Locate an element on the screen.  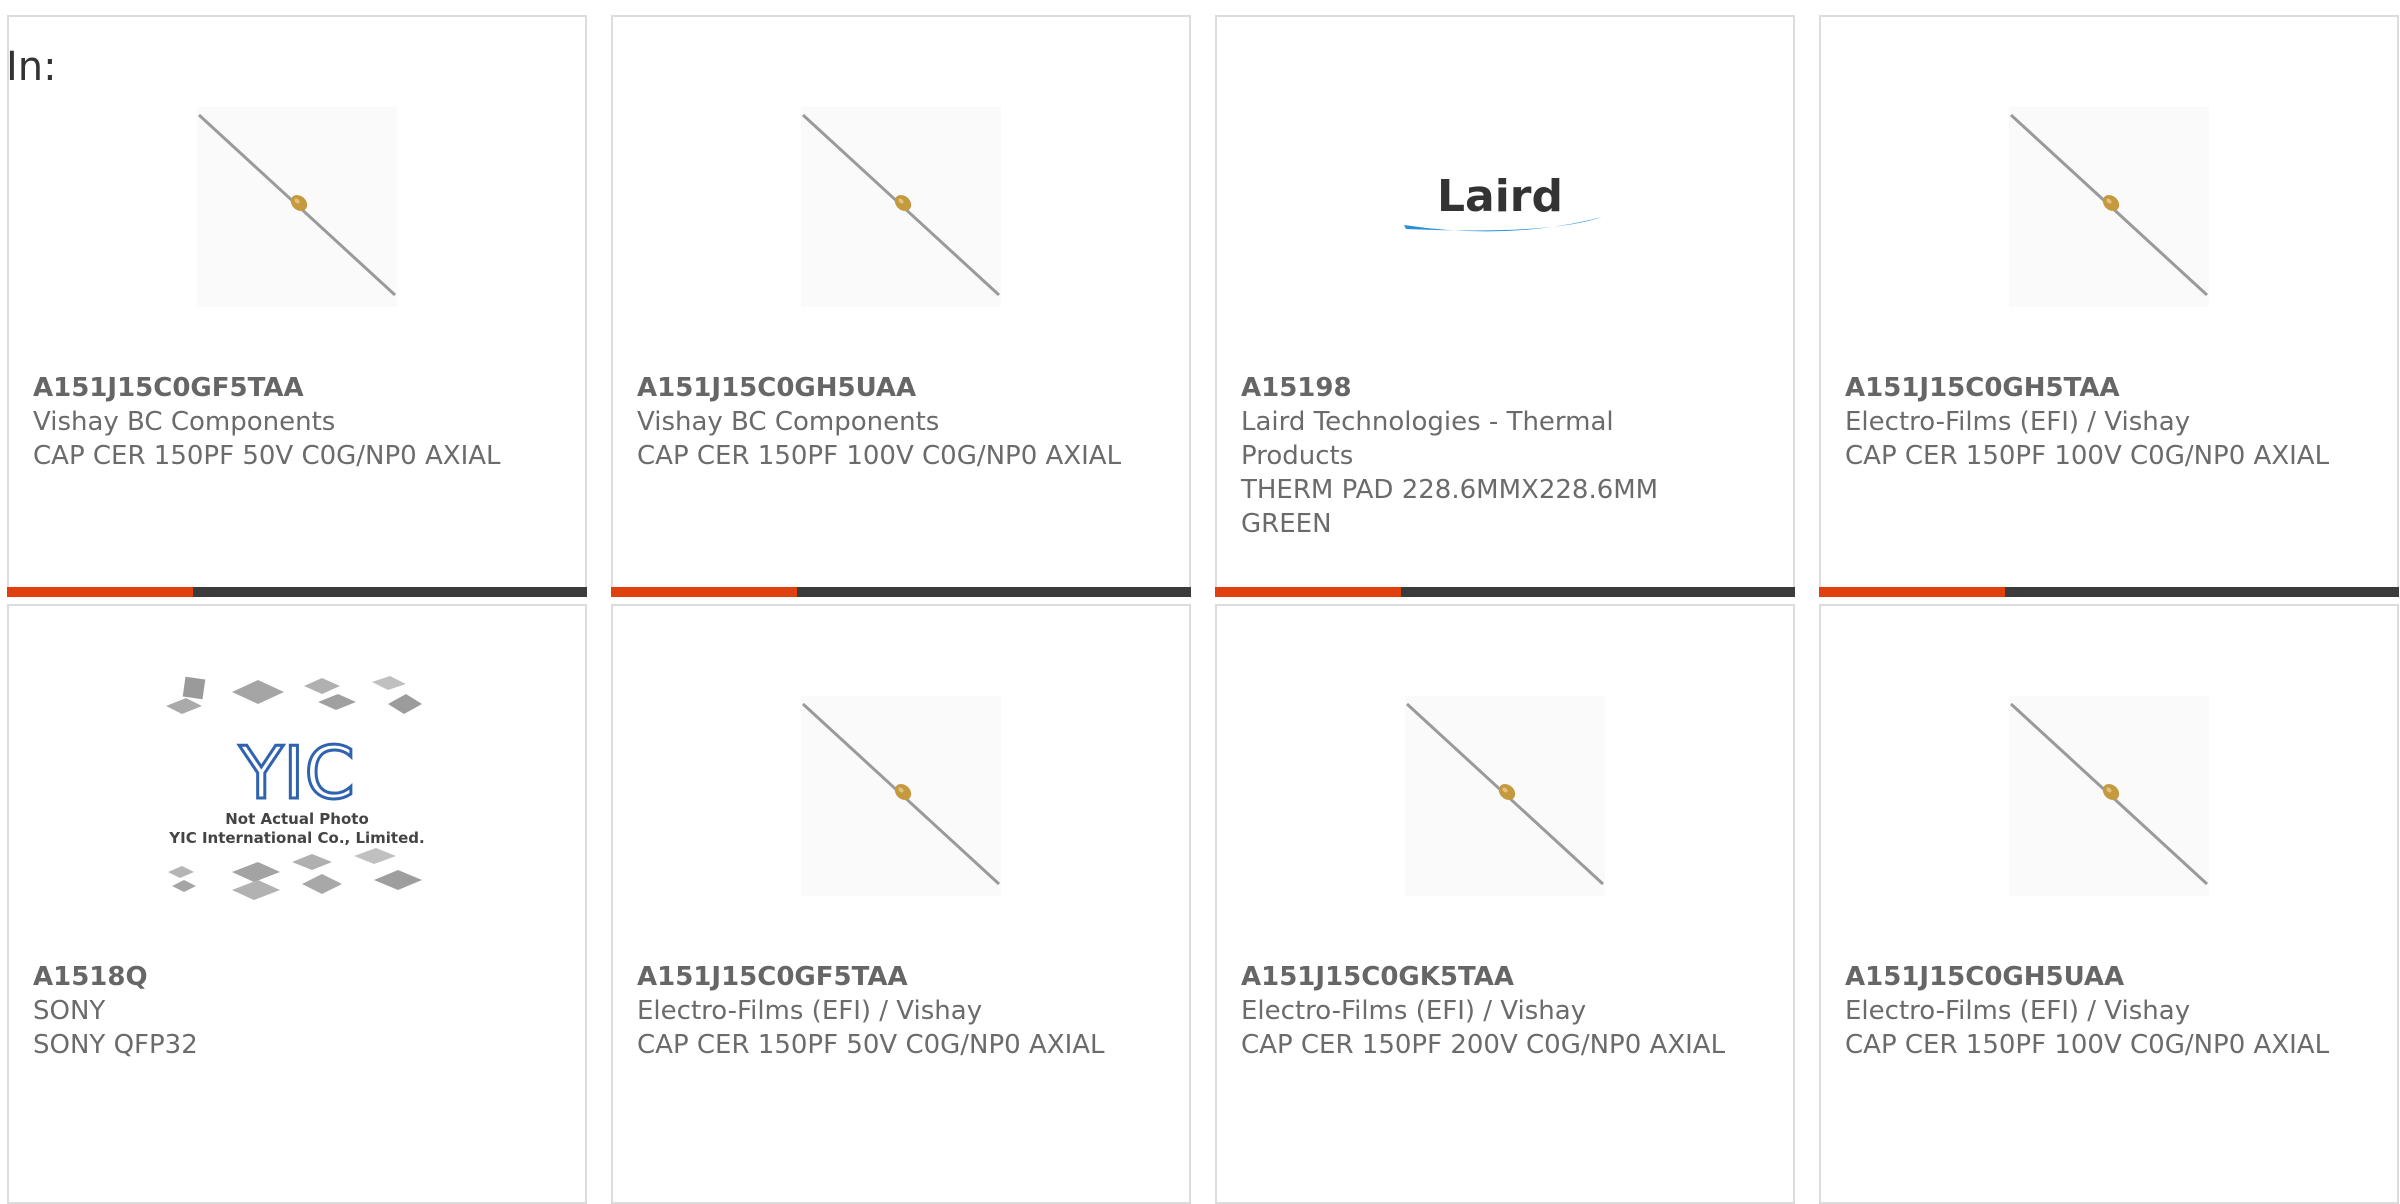
manufacturer: SONY is located at coordinates (69, 1011).